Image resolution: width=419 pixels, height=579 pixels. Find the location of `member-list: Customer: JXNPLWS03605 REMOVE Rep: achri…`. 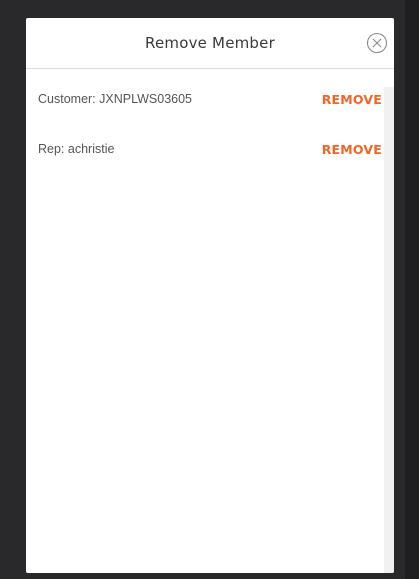

member-list: Customer: JXNPLWS03605 REMOVE Rep: achri… is located at coordinates (210, 124).